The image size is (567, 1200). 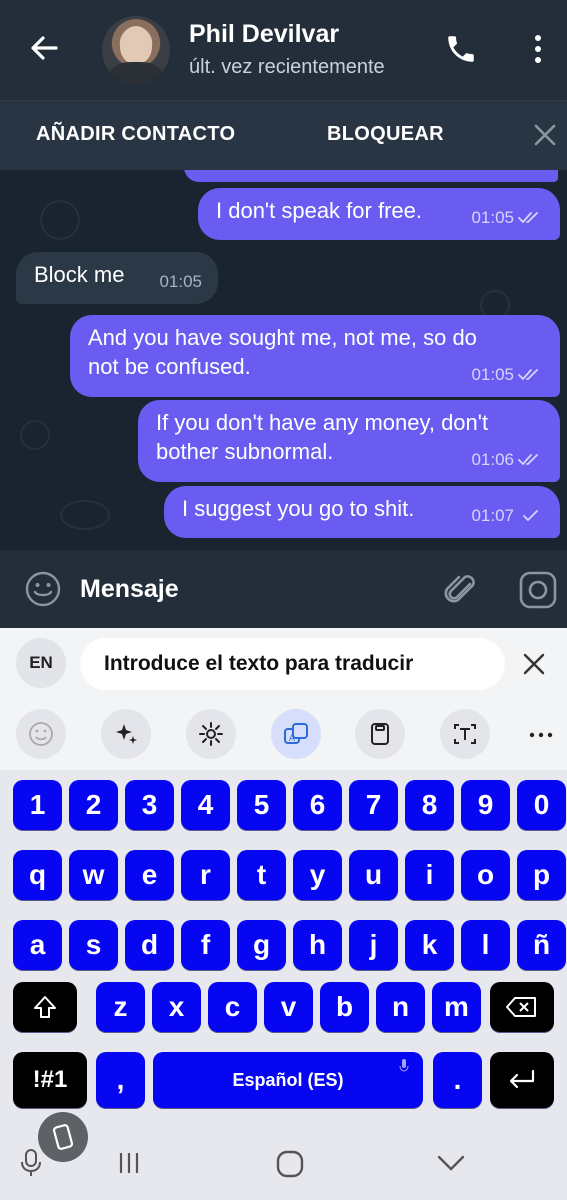 I want to click on message-bubble: I suggest you go to shit. 01:07, so click(x=362, y=512).